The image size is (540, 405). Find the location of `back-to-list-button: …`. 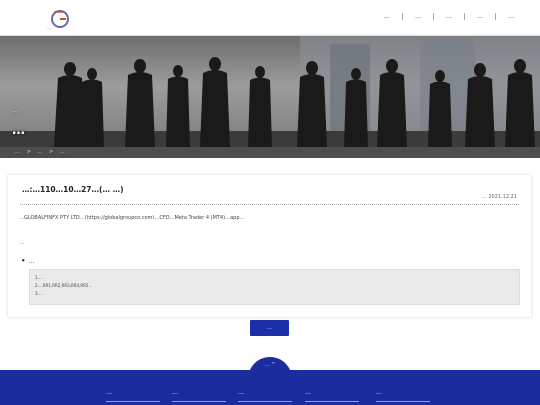

back-to-list-button: … is located at coordinates (269, 328).